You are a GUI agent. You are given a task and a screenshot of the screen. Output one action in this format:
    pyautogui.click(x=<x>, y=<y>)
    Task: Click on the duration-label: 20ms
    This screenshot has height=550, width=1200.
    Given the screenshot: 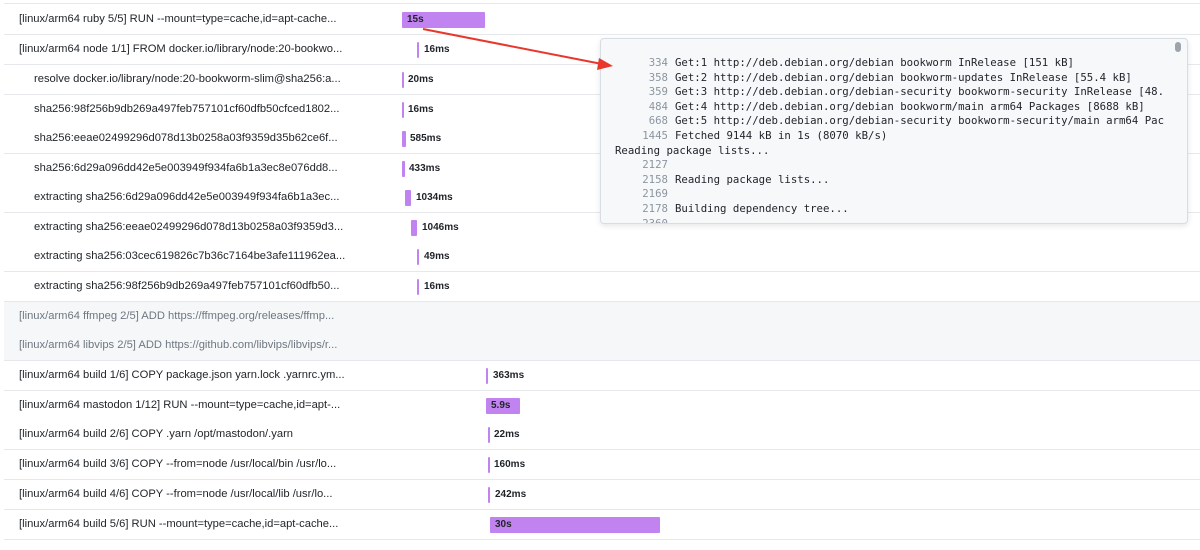 What is the action you would take?
    pyautogui.click(x=421, y=79)
    